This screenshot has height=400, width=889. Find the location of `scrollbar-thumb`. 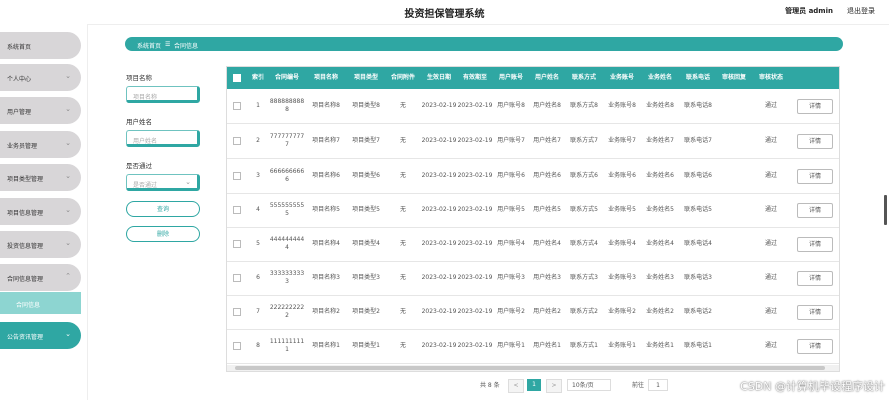

scrollbar-thumb is located at coordinates (530, 368).